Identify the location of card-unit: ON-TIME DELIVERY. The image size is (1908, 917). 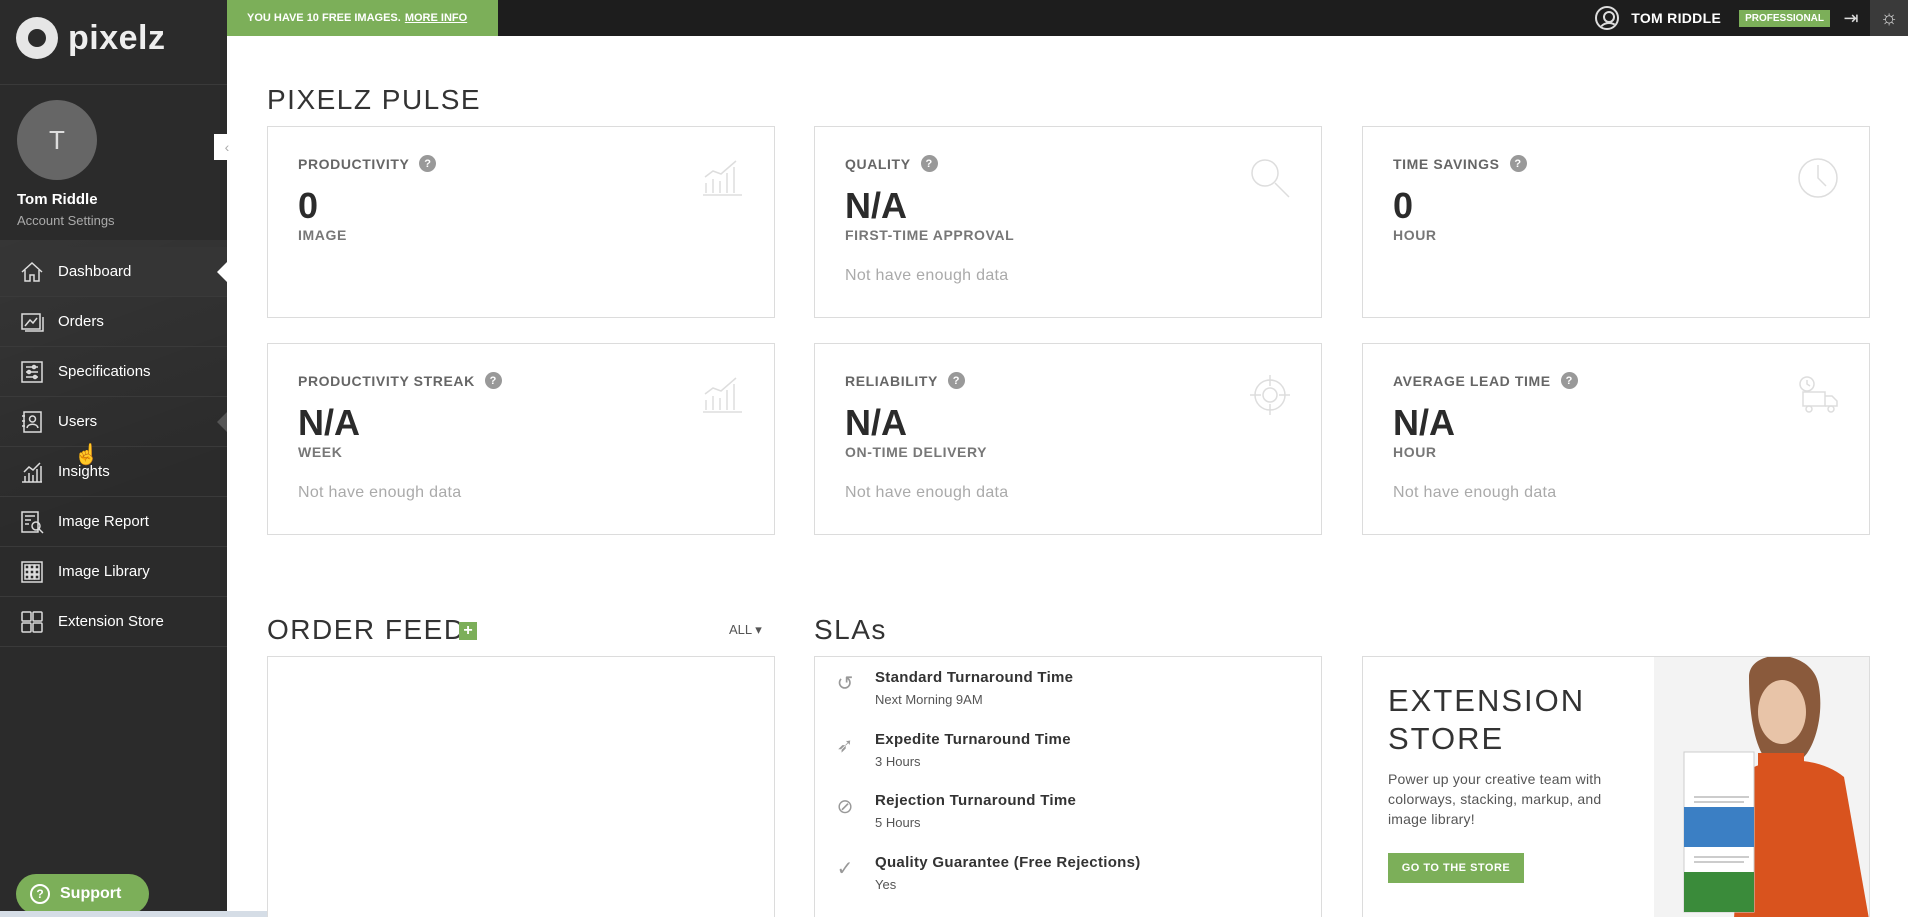
(916, 452).